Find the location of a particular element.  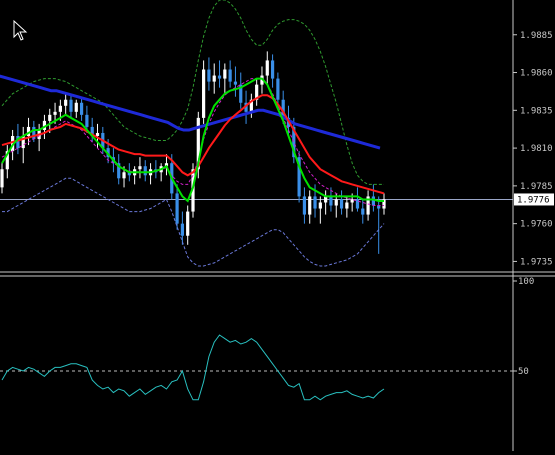

price-tick-label: 1.9810 is located at coordinates (536, 149).